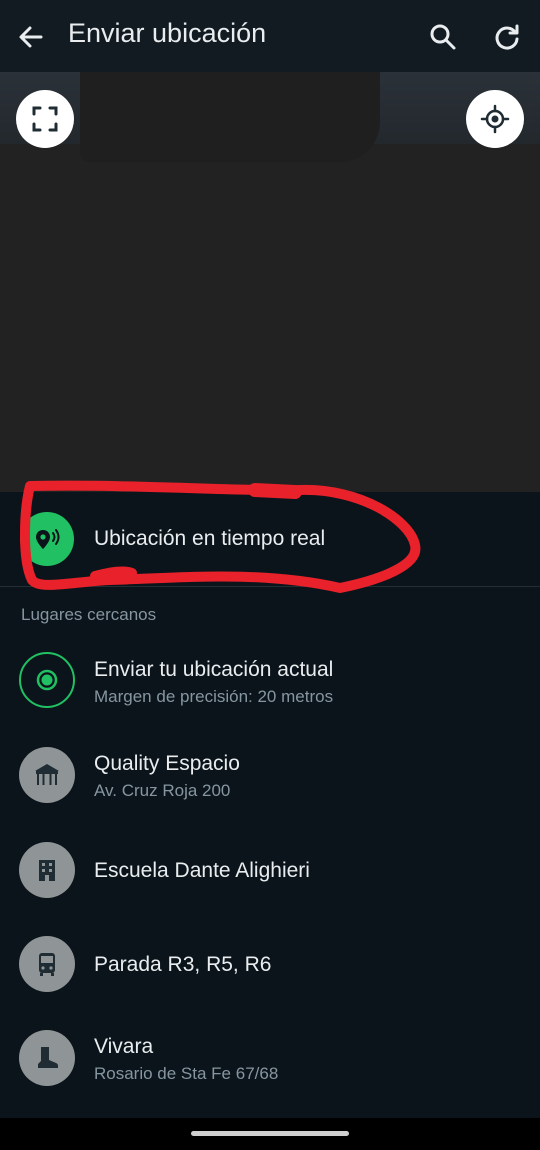  I want to click on list-item-place: Parada R3, R5, R6, so click(270, 983).